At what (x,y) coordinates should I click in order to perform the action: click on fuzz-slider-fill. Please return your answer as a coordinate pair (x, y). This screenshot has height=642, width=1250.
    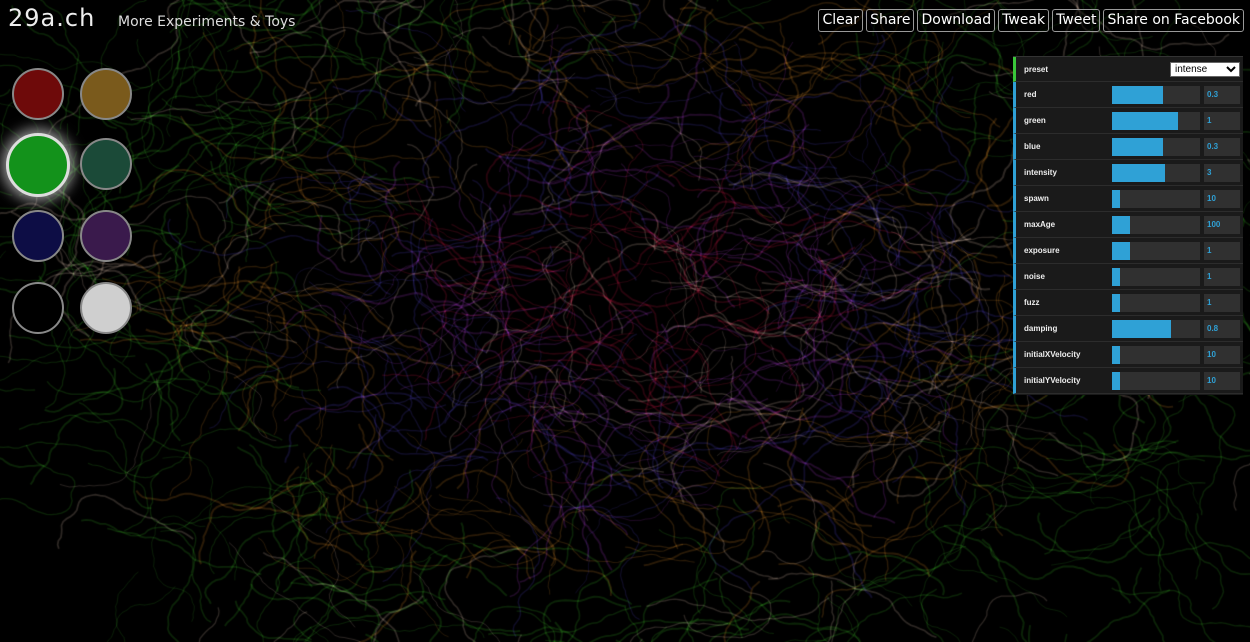
    Looking at the image, I should click on (1116, 303).